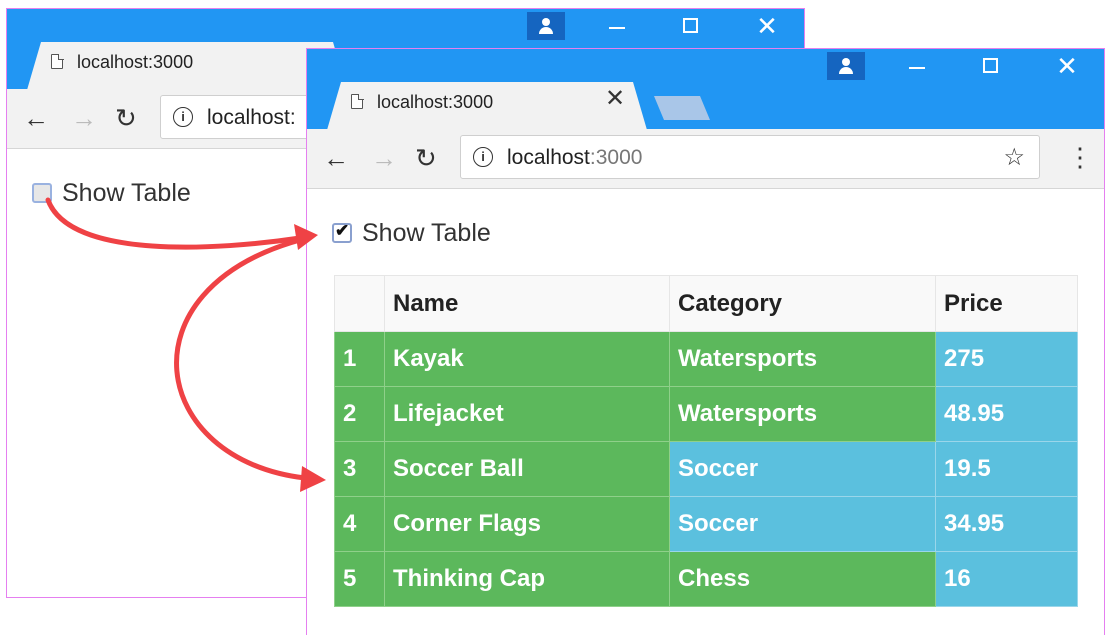 The image size is (1108, 635). I want to click on browser-tab: localhost:3000, so click(187, 66).